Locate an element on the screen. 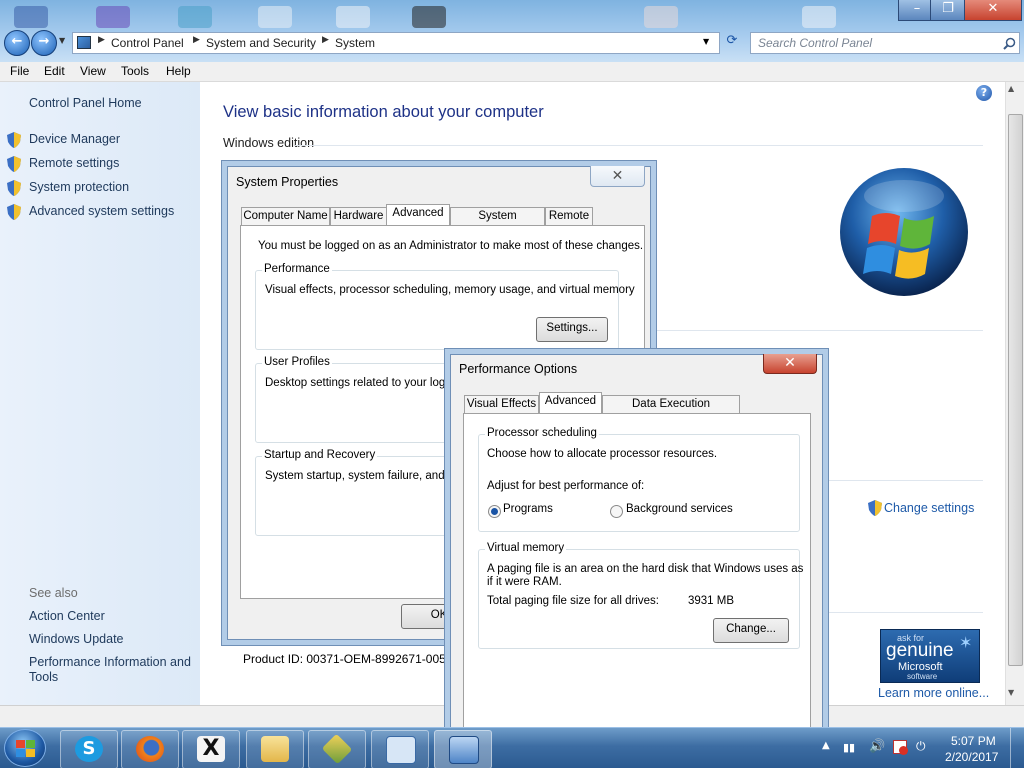 The width and height of the screenshot is (1024, 769). breadcrumb-system: System is located at coordinates (355, 43).